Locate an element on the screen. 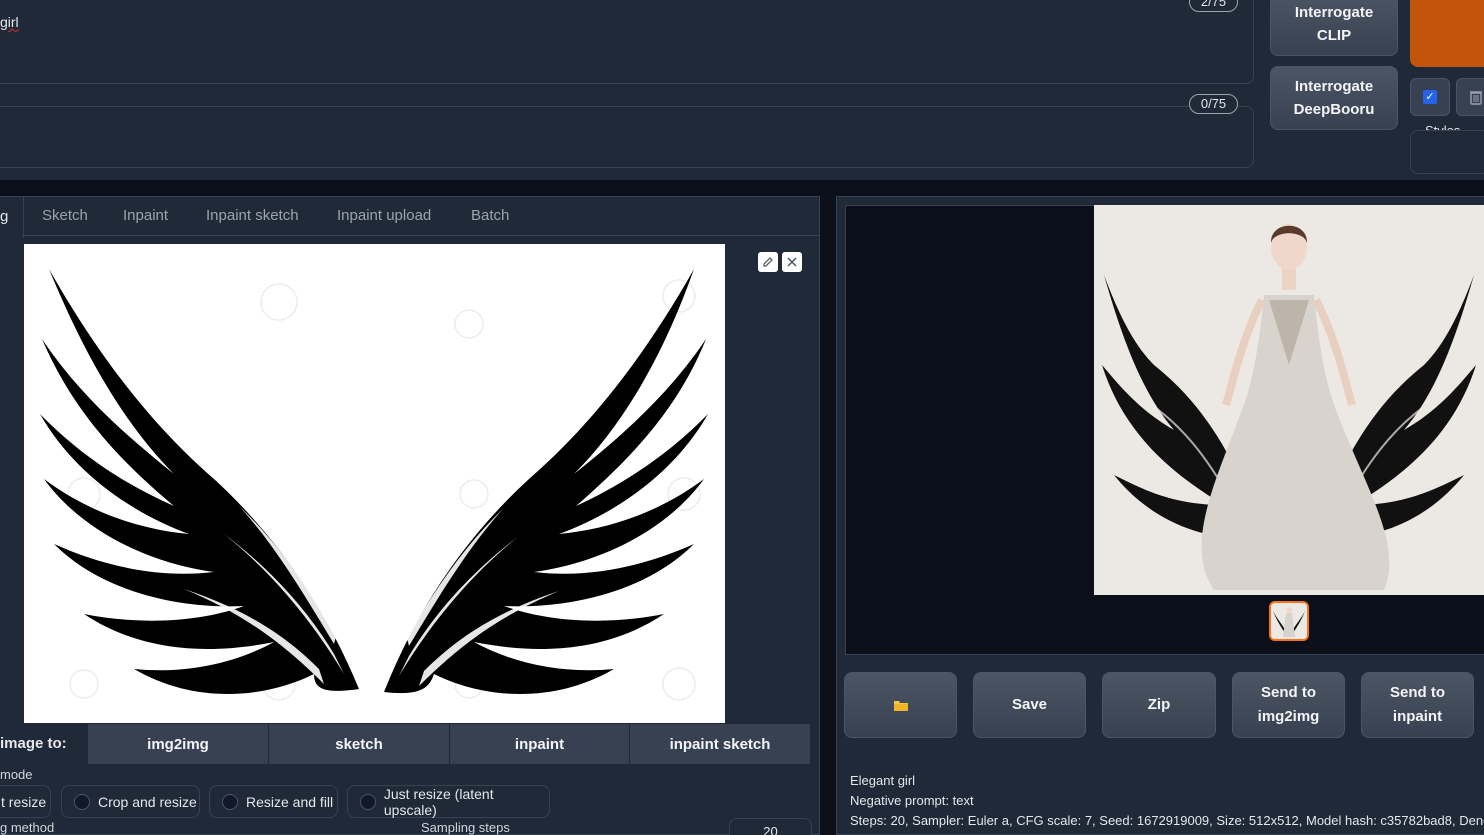 The width and height of the screenshot is (1484, 835). negative-token-counter: 0/75 is located at coordinates (1213, 104).